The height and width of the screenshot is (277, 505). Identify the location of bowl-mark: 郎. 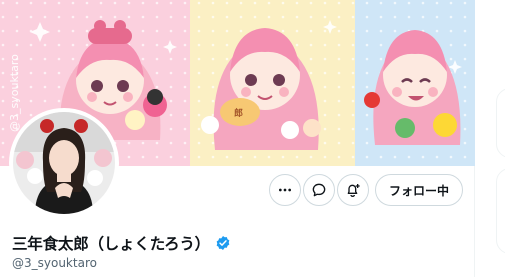
(238, 113).